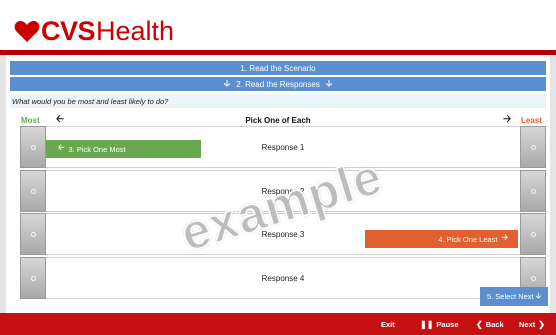 The image size is (556, 335). What do you see at coordinates (479, 324) in the screenshot?
I see `chevron-left-icon: ❮` at bounding box center [479, 324].